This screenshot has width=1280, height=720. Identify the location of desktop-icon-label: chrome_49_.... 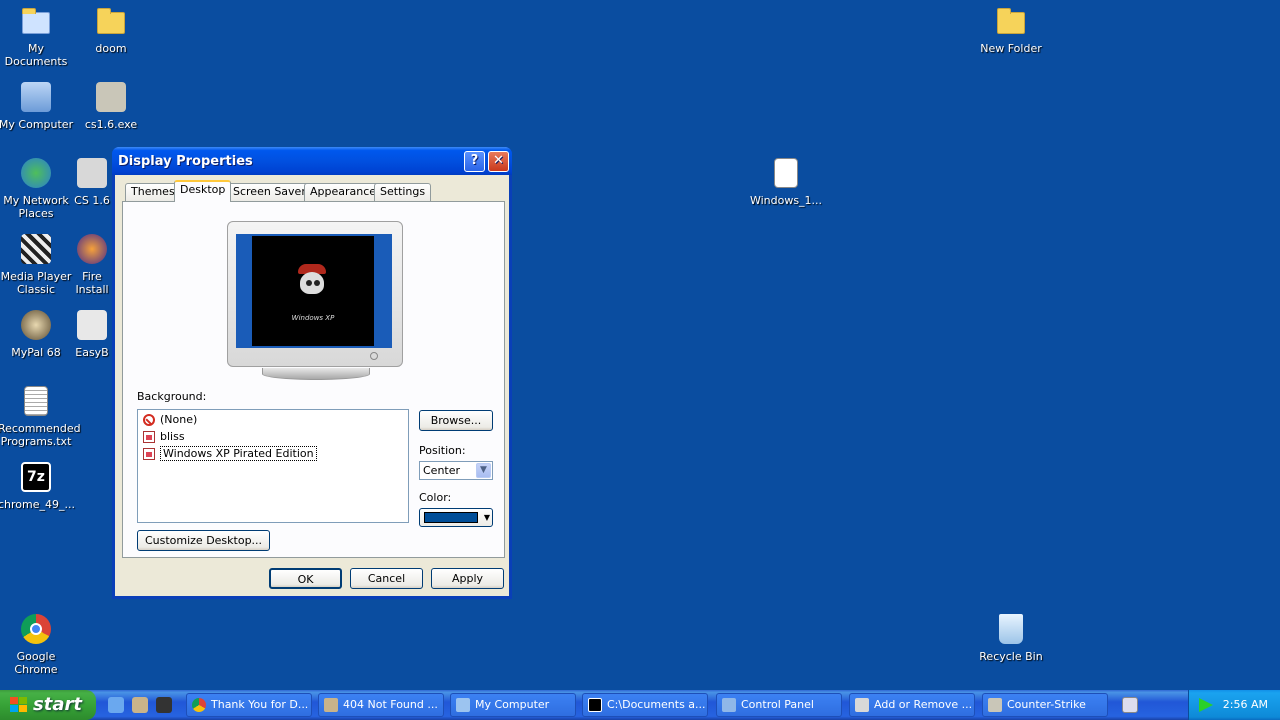
(37, 504).